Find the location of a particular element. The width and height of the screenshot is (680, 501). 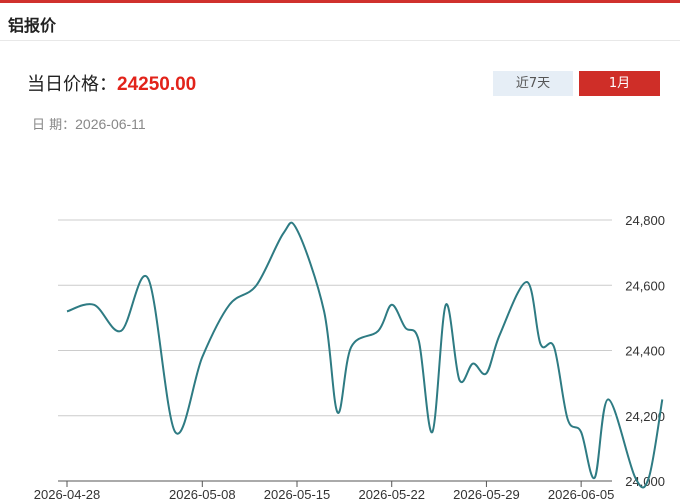

x-tick-label: 2026-05-08 is located at coordinates (202, 494).